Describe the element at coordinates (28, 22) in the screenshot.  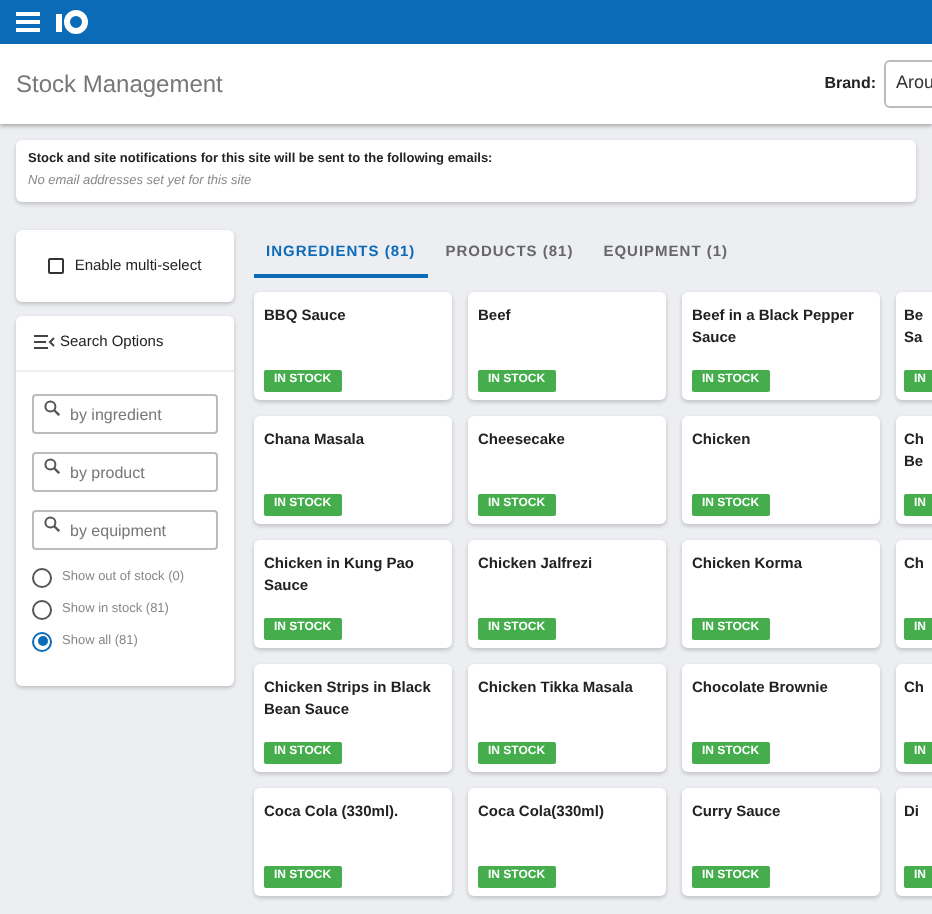
I see `menu-icon` at that location.